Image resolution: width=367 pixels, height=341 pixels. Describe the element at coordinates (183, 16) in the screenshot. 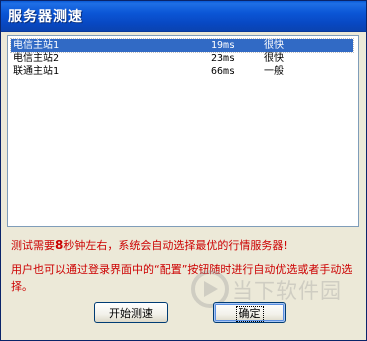

I see `title-bar: 服务器测速` at that location.